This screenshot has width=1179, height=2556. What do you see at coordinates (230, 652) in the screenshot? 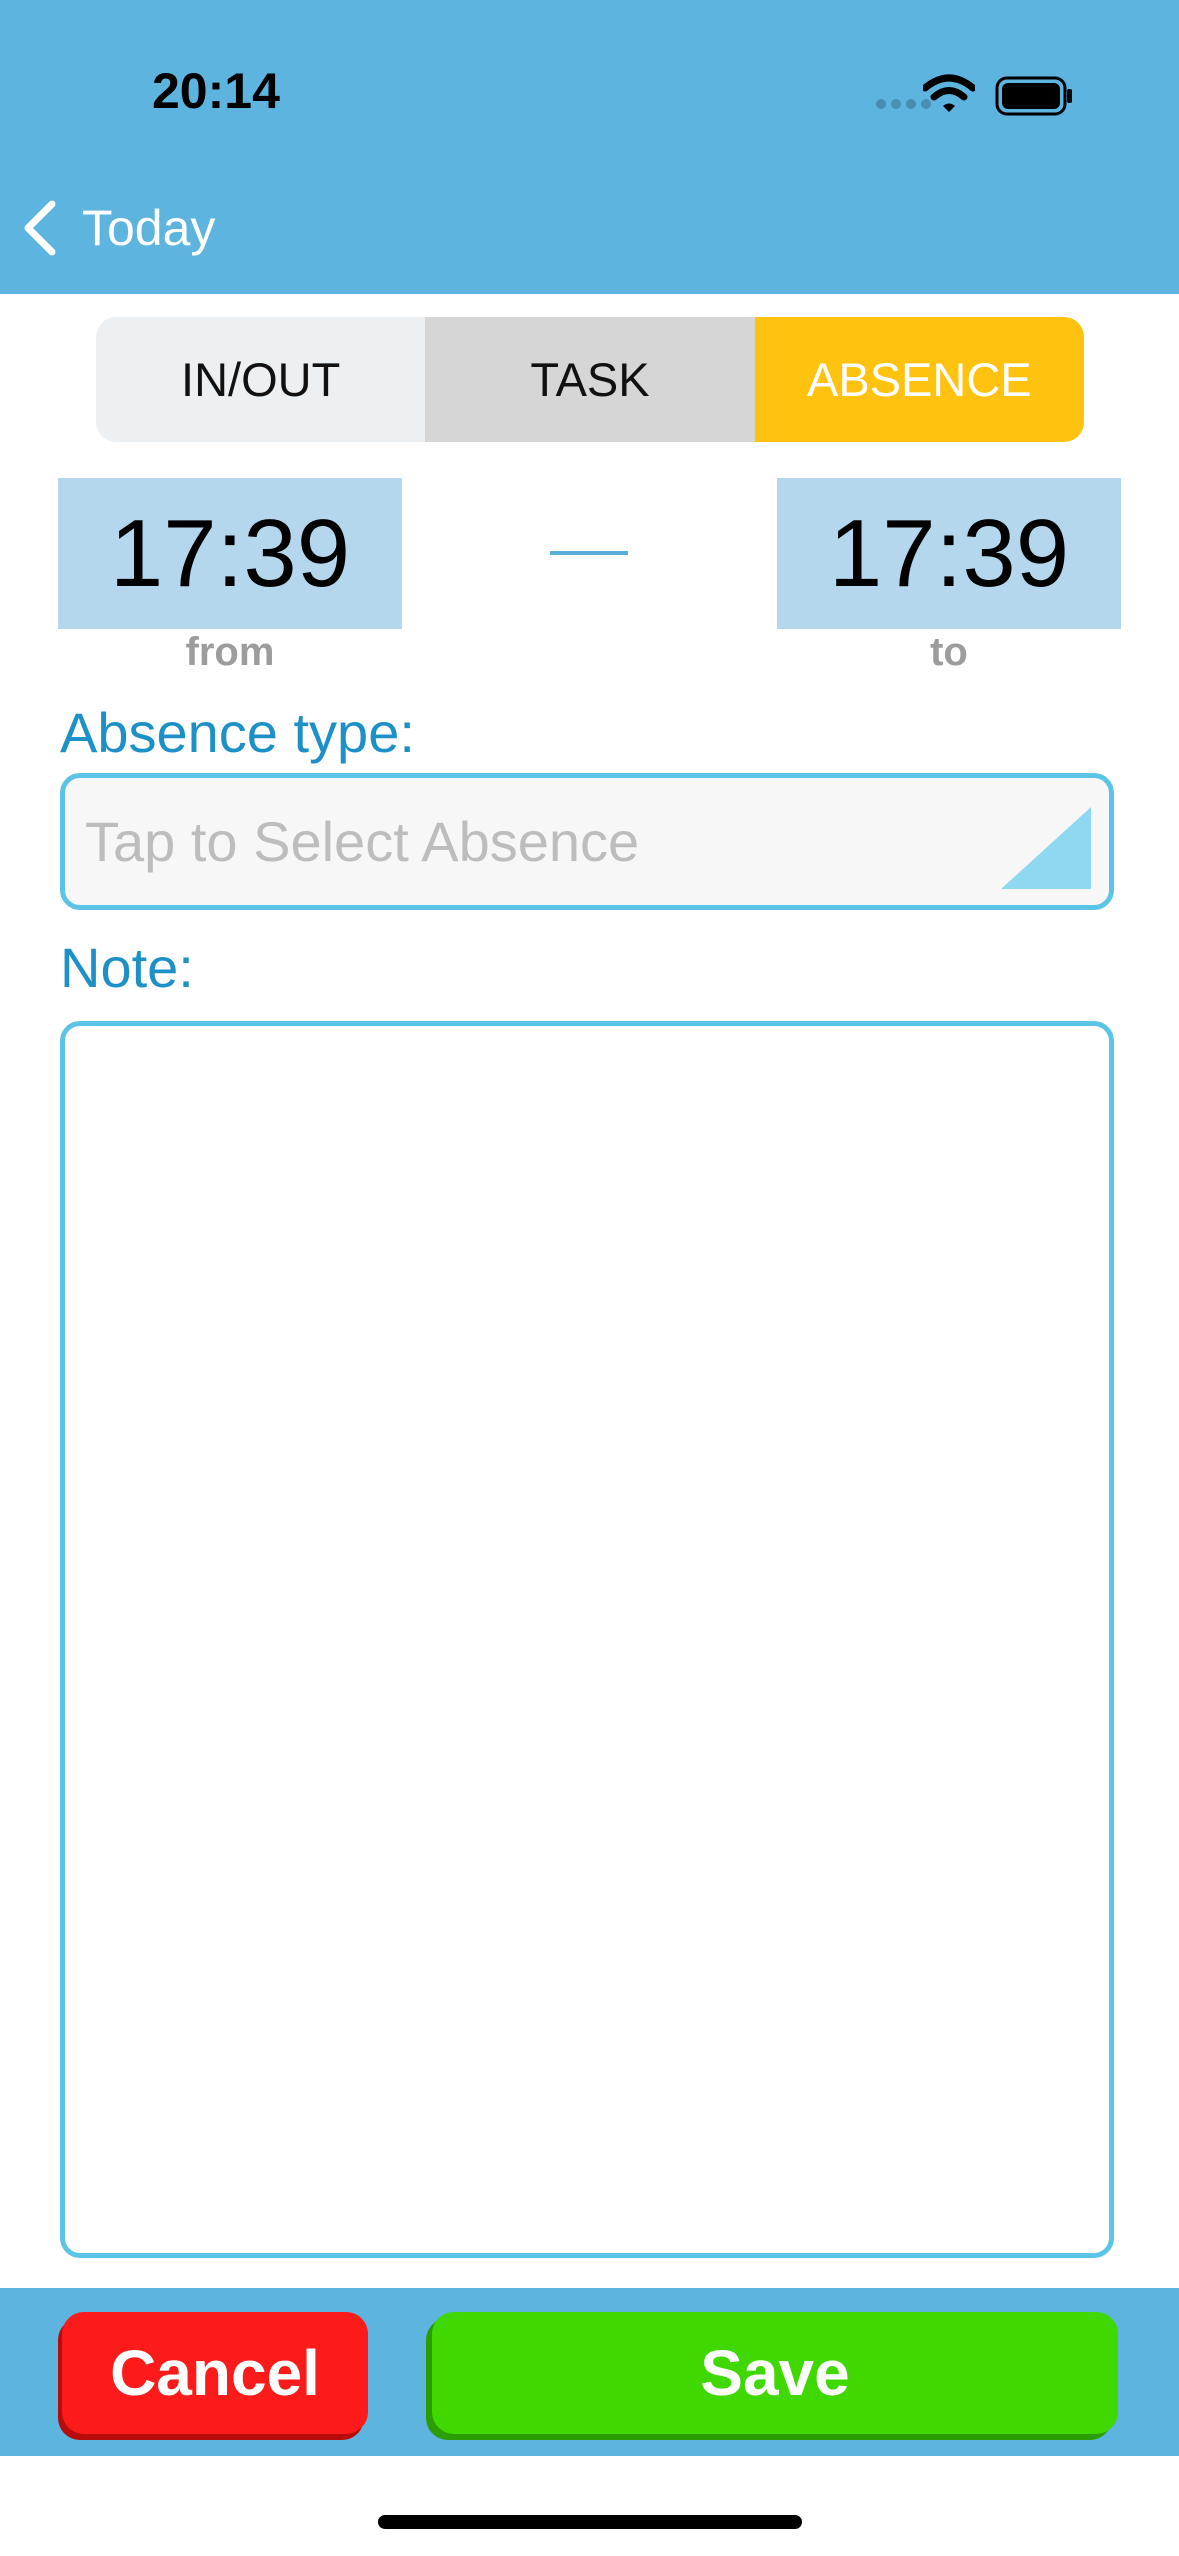
I see `from-label: from` at bounding box center [230, 652].